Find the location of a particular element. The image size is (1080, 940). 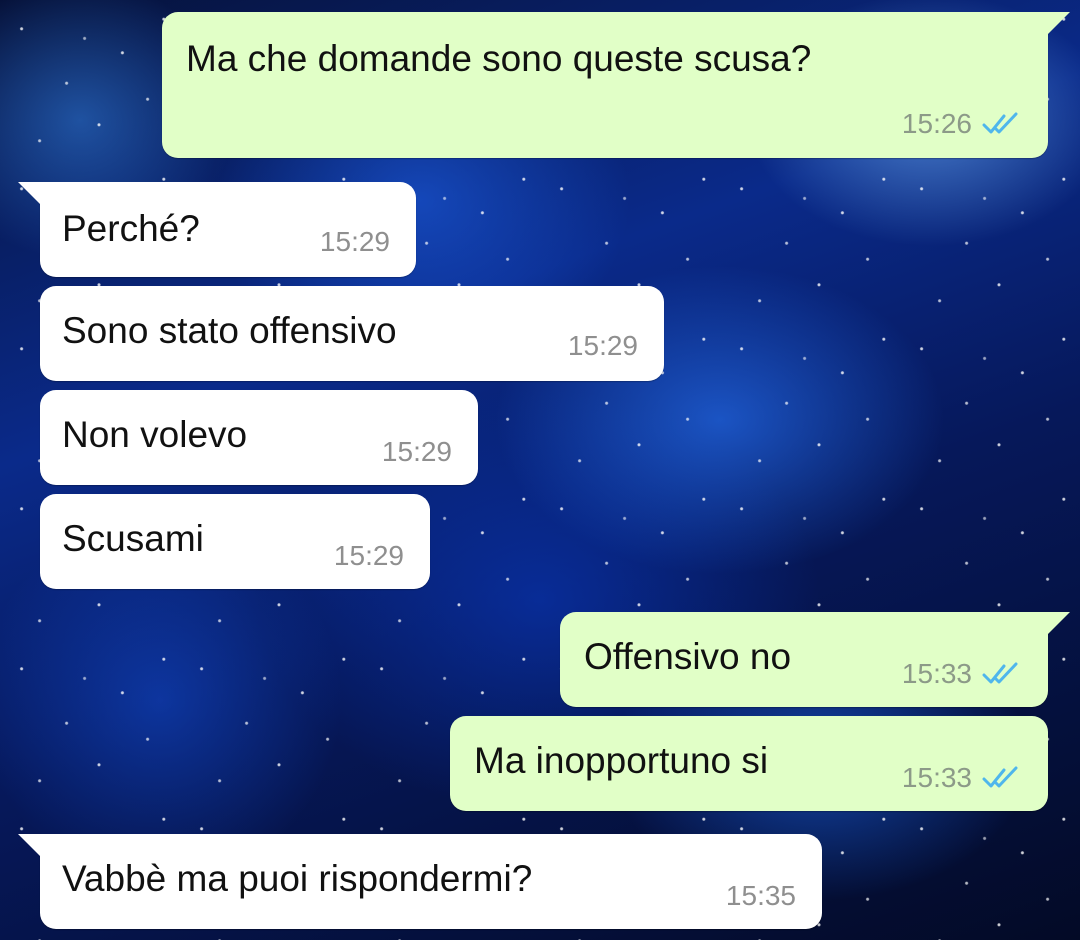

message-text: Perché? is located at coordinates (131, 228).